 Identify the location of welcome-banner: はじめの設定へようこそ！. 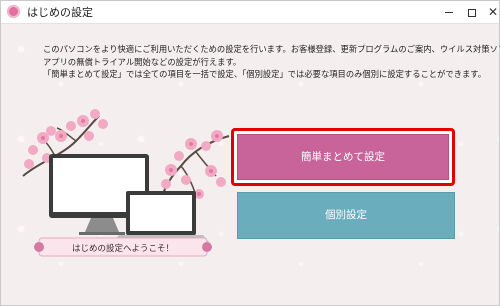
(123, 247).